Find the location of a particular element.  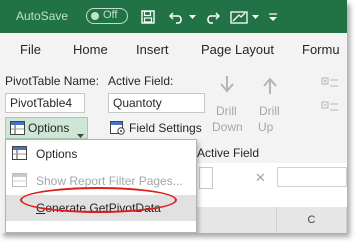

options-button-label: Options is located at coordinates (49, 128).